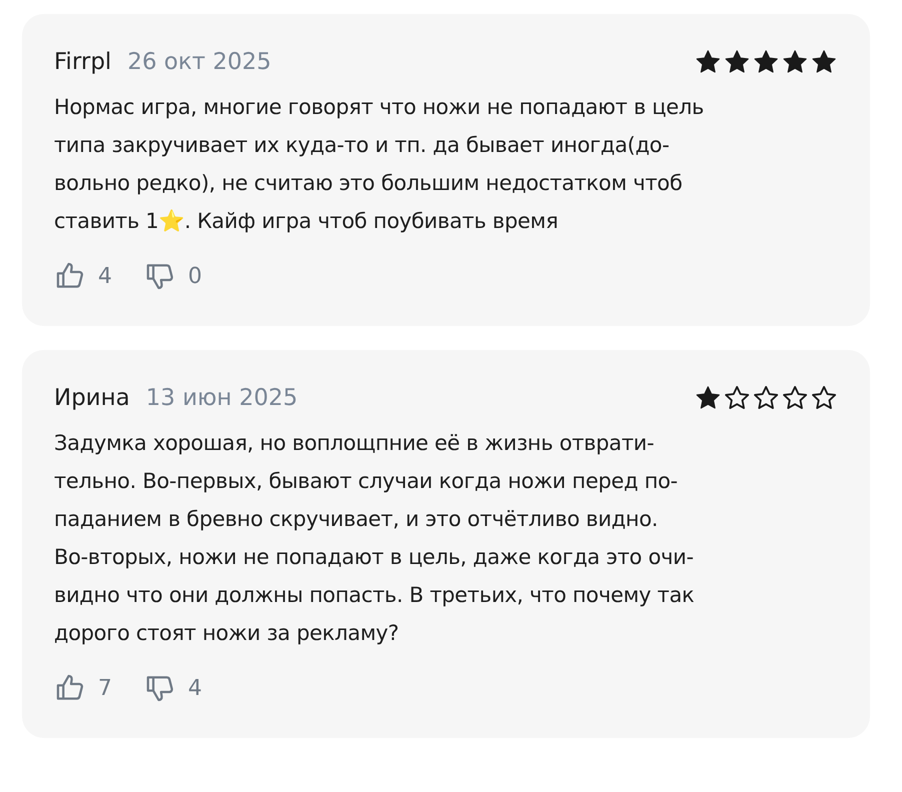 The height and width of the screenshot is (792, 902). Describe the element at coordinates (195, 276) in the screenshot. I see `dislike-count: 0` at that location.